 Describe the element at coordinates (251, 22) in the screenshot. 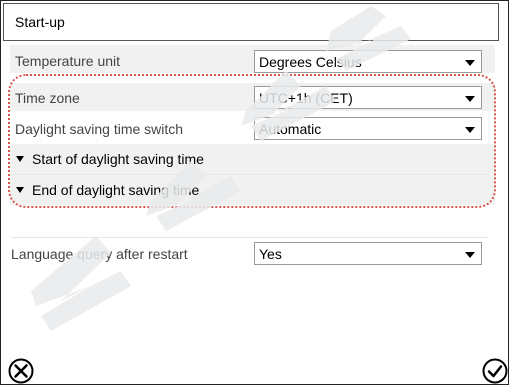

I see `title-bar: Start-up` at that location.